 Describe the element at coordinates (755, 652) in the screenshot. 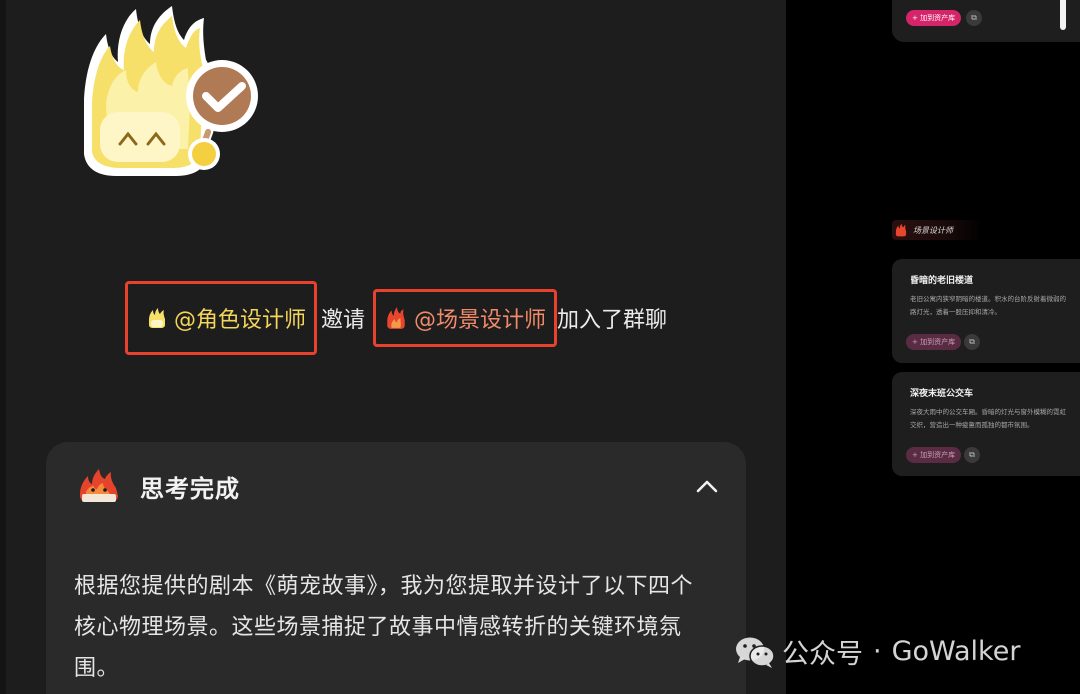

I see `wechat-icon` at that location.